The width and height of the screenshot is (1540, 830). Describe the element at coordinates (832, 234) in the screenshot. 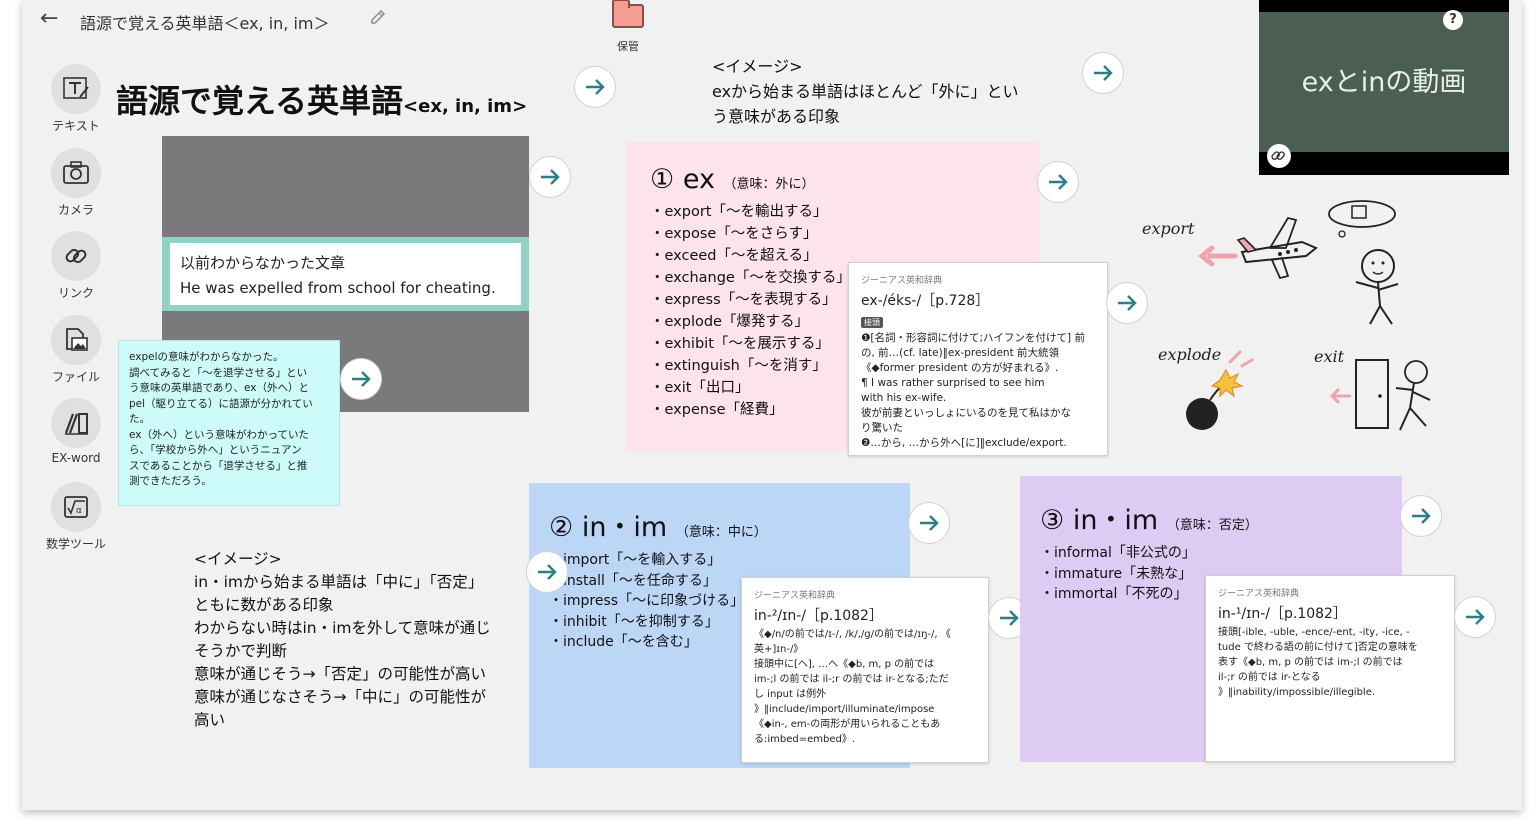

I see `list-item: expose「〜をさらす」` at that location.